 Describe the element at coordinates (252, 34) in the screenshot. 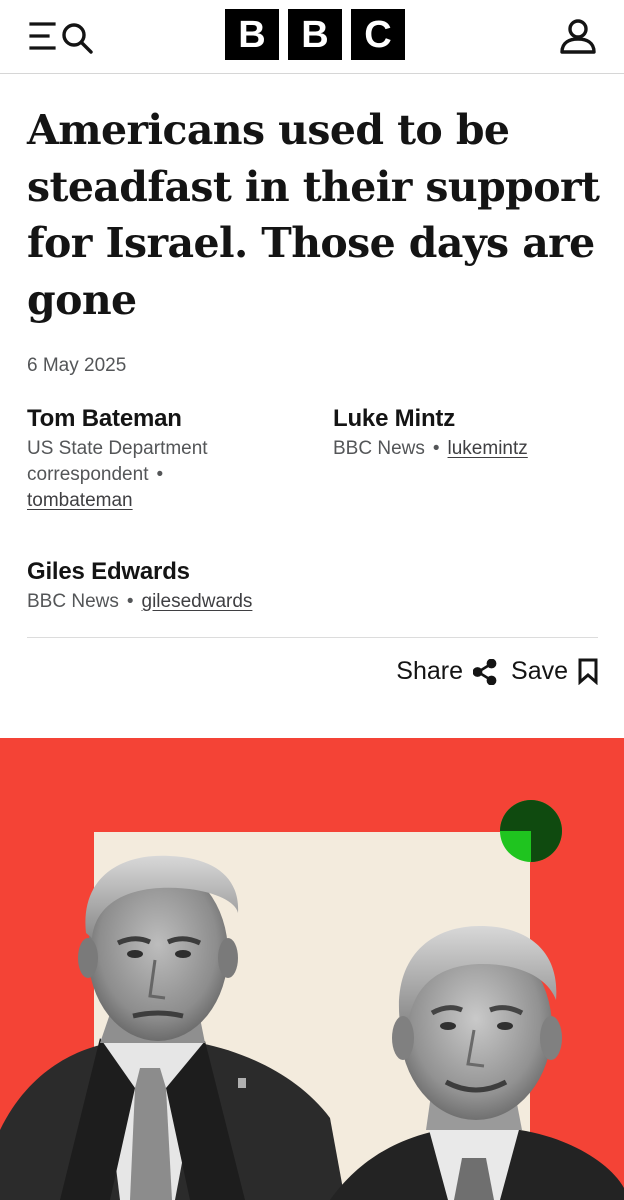

I see `logo-letter-b1: B` at that location.